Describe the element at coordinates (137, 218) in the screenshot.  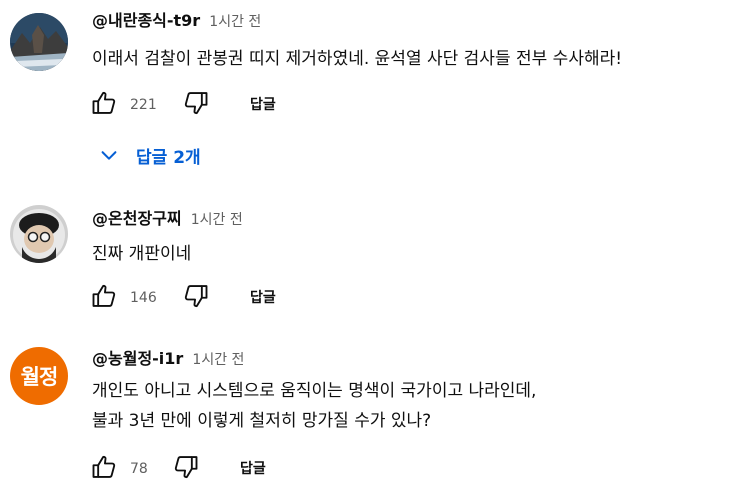
I see `author-name: @온천장구찌` at that location.